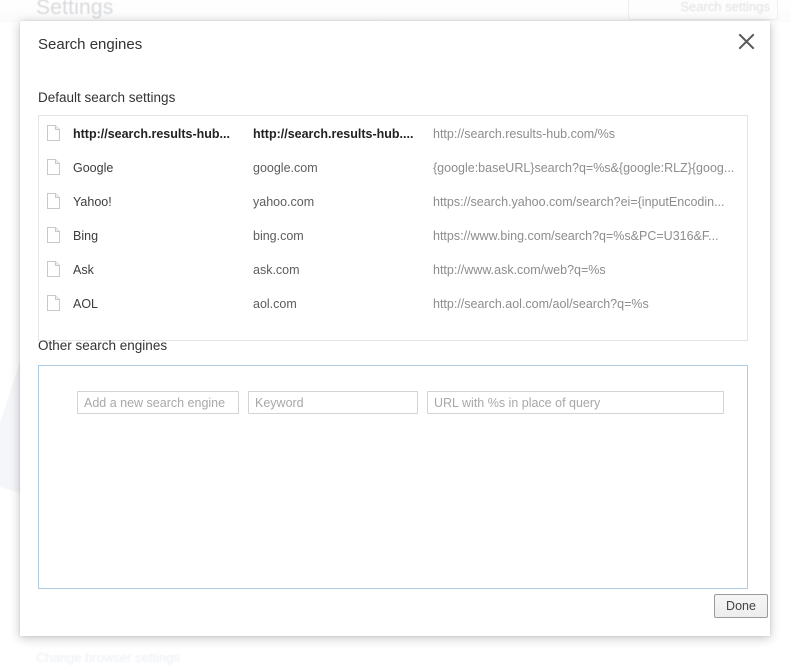 The width and height of the screenshot is (790, 665). I want to click on engine-name: Ask, so click(83, 270).